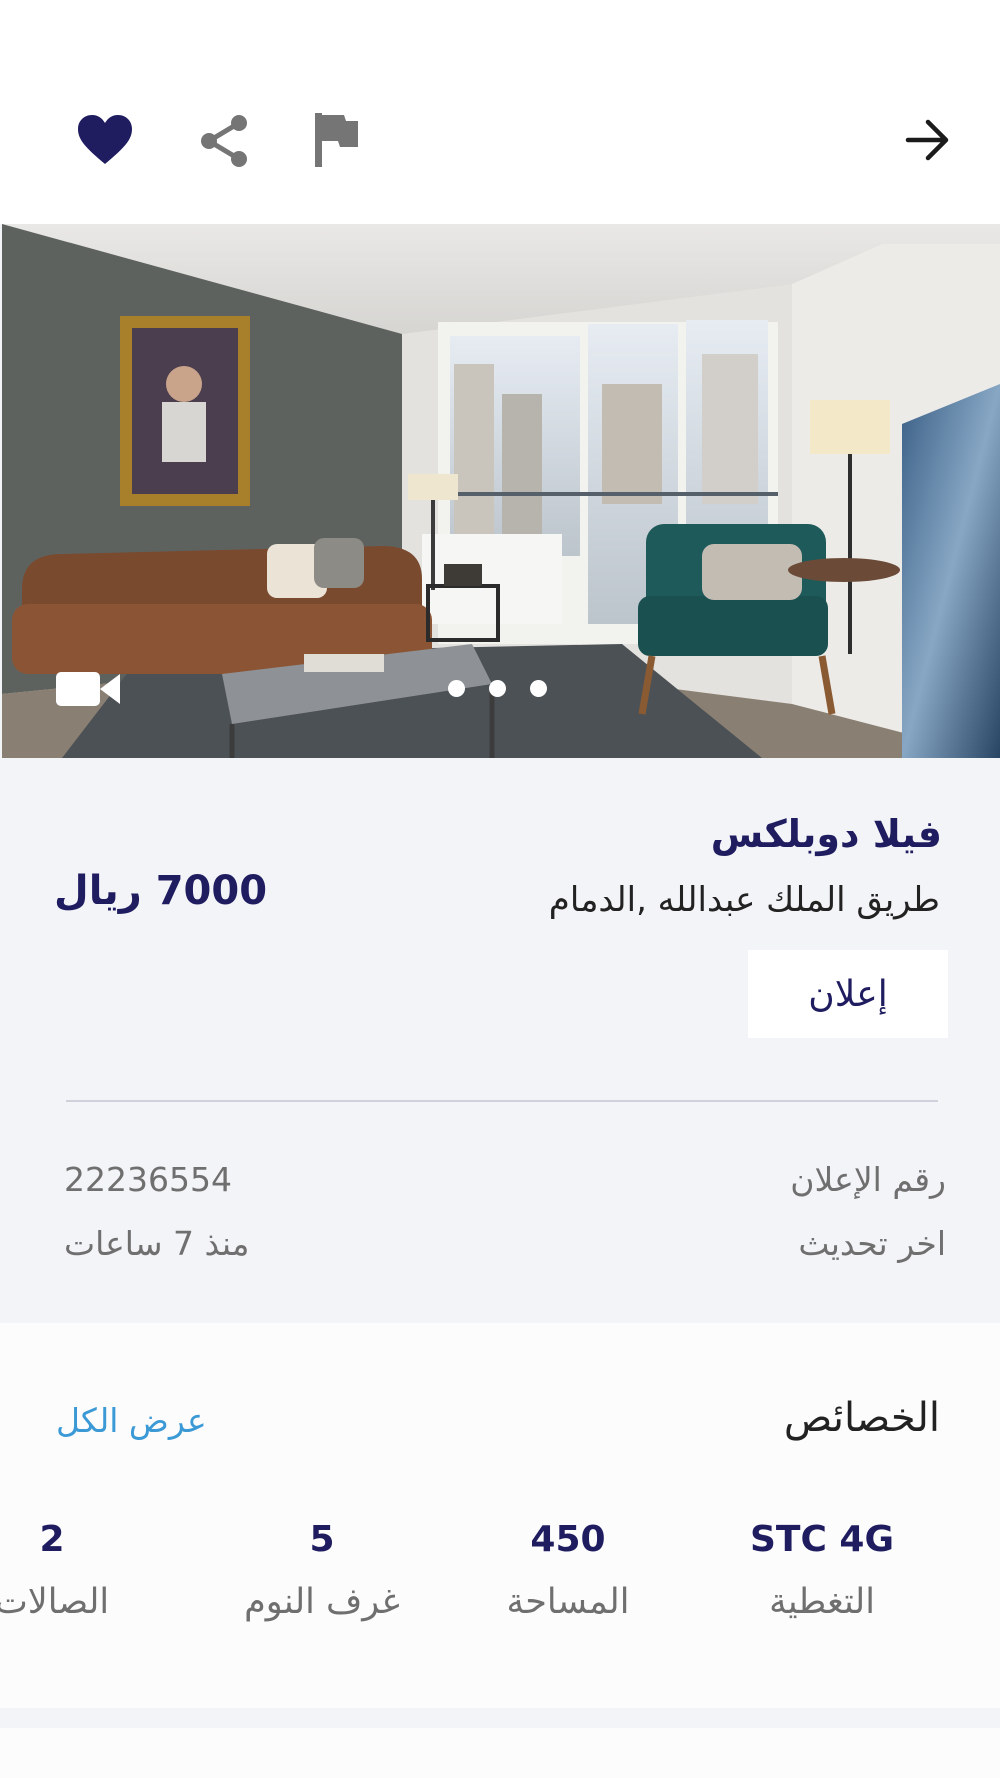 The height and width of the screenshot is (1778, 1000). I want to click on features-title: الخصائص, so click(861, 1418).